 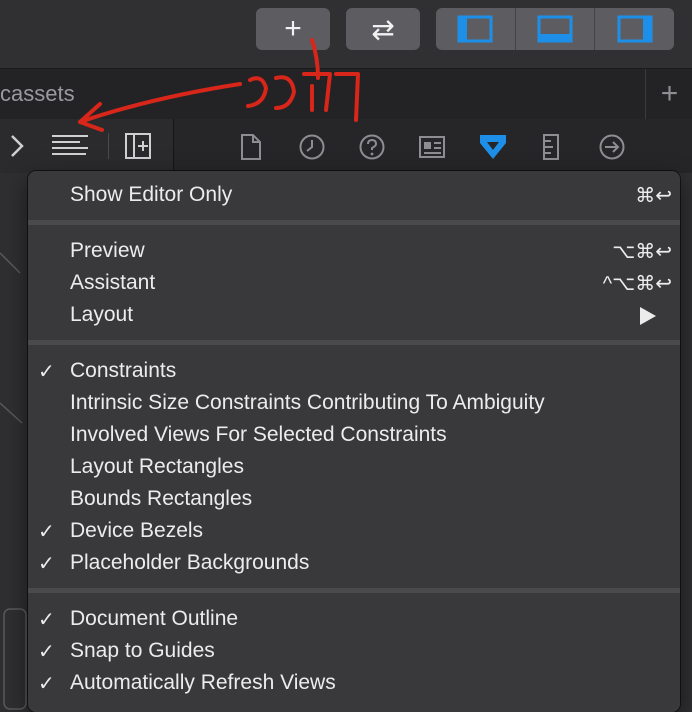 I want to click on quick-help-inspector-tab, so click(x=372, y=147).